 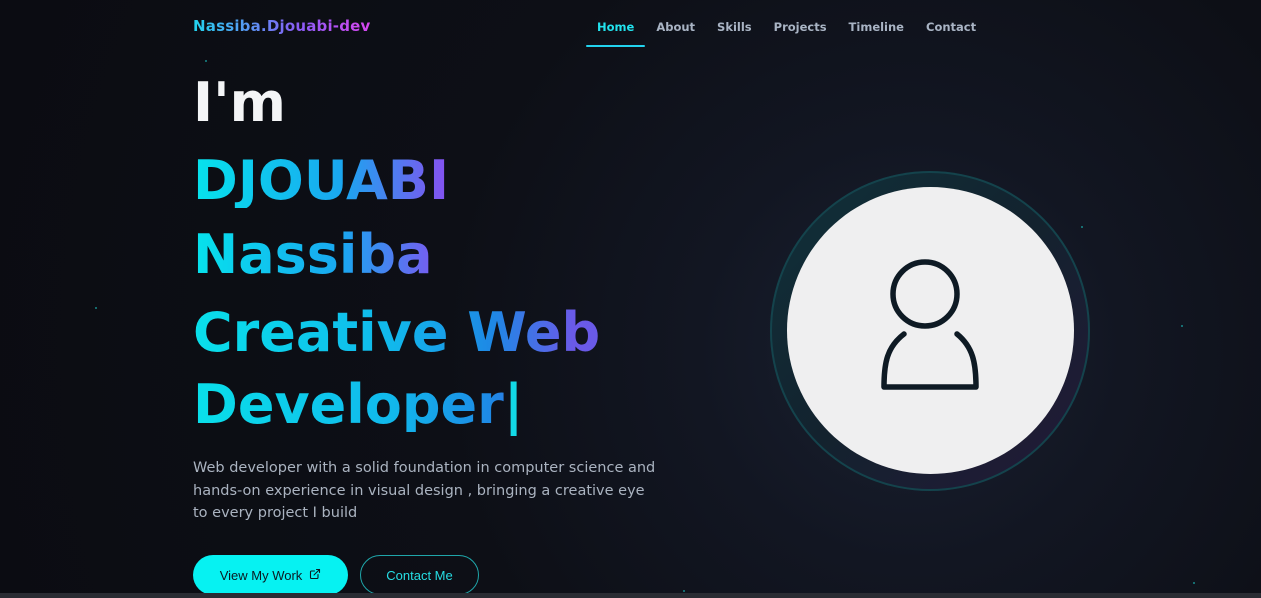 I want to click on hero-role-line1: Creative Web, so click(x=396, y=333).